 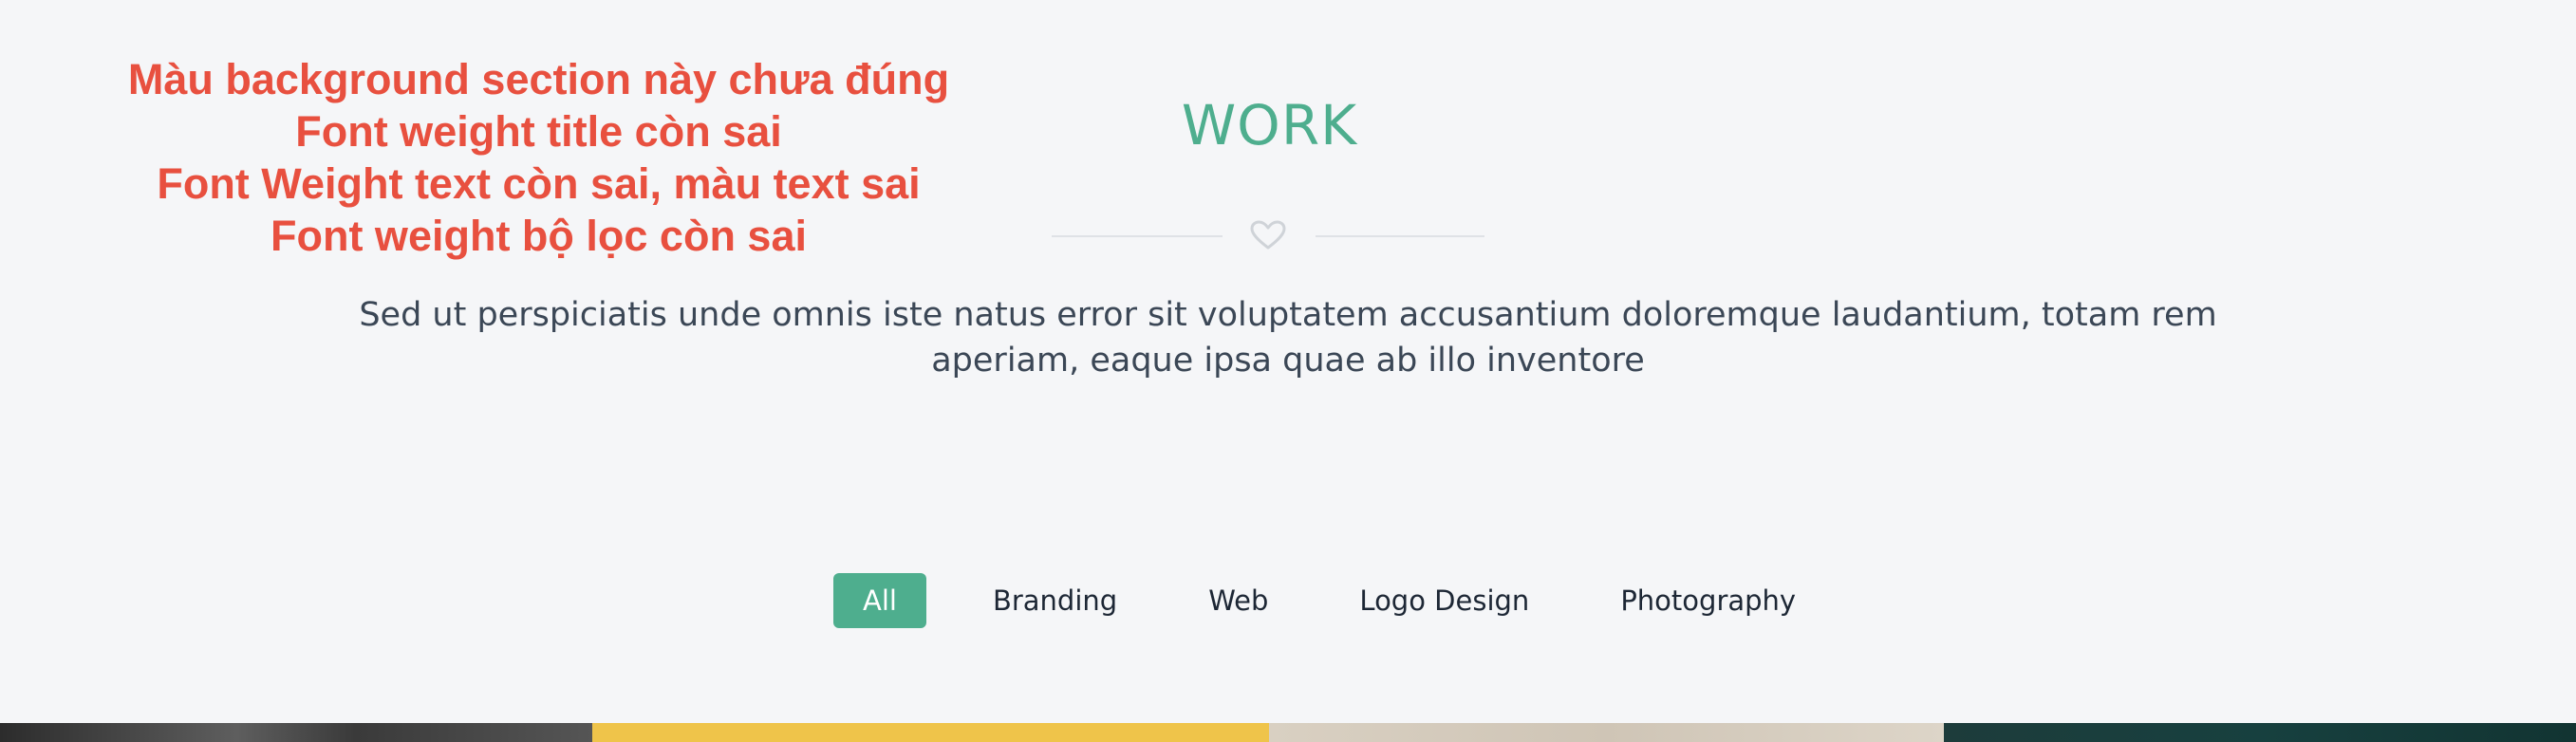 What do you see at coordinates (1055, 600) in the screenshot?
I see `filter-branding: Branding` at bounding box center [1055, 600].